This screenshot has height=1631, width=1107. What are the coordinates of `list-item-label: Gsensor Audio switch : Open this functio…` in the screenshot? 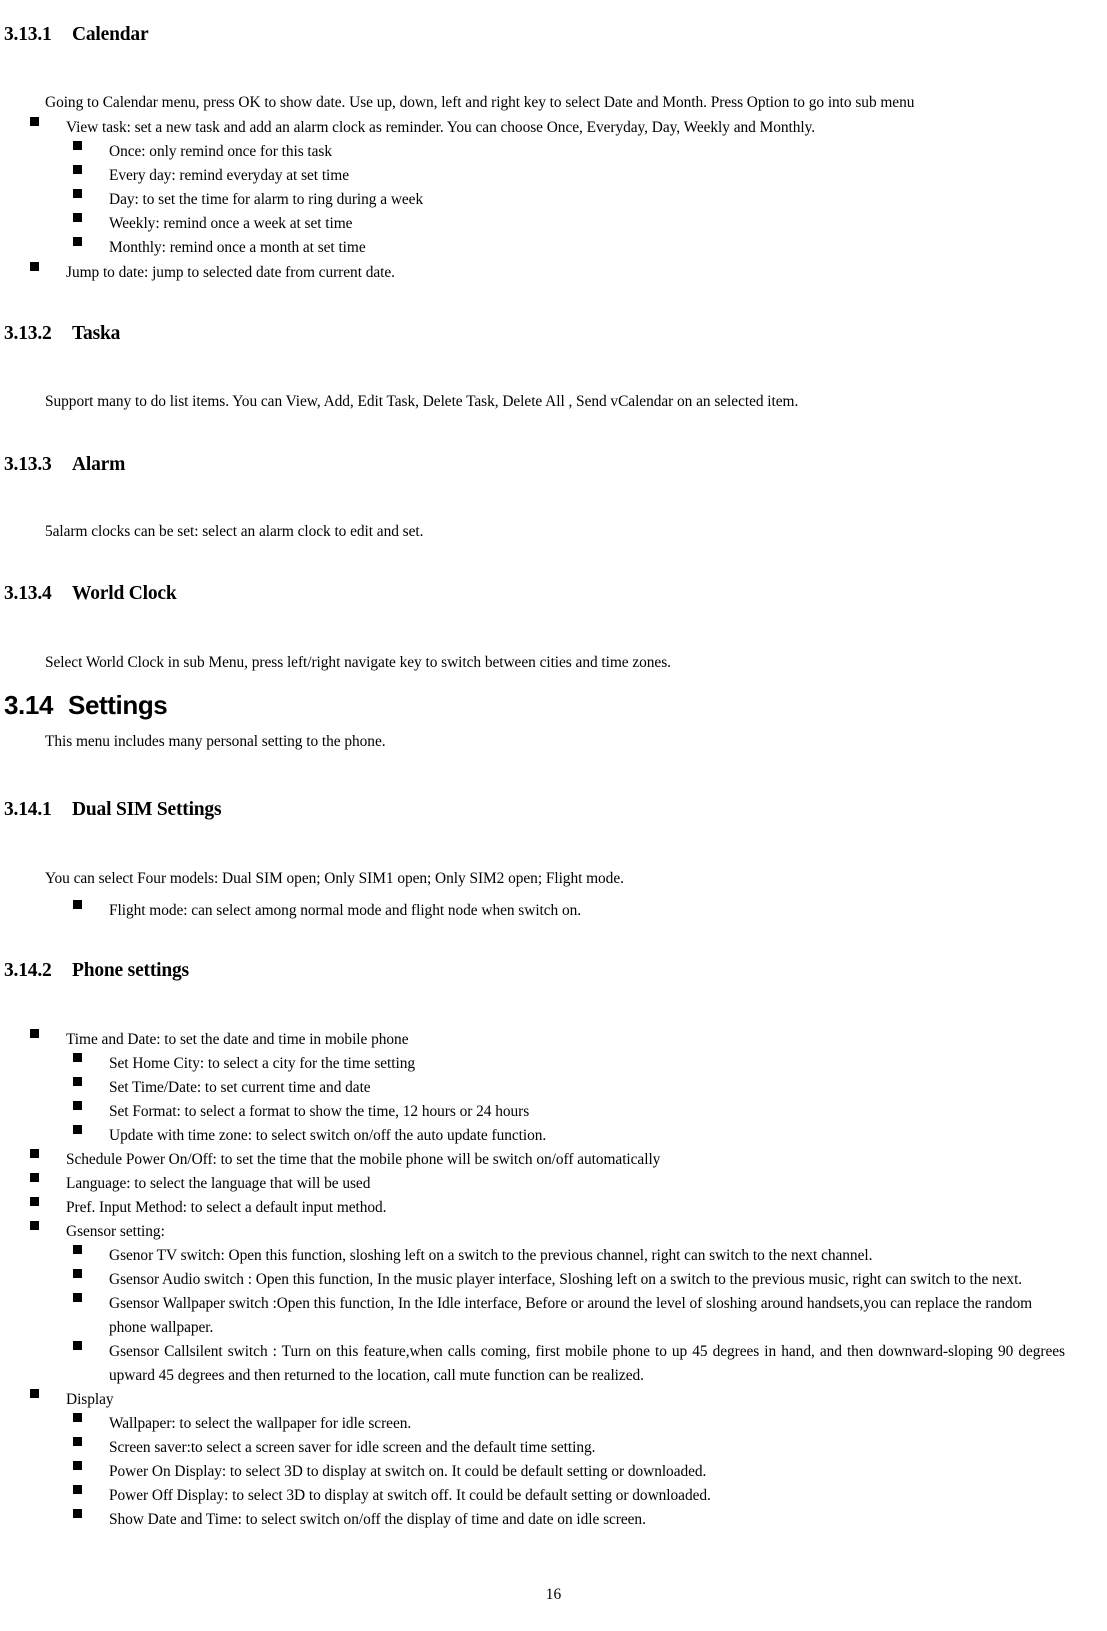 It's located at (566, 1279).